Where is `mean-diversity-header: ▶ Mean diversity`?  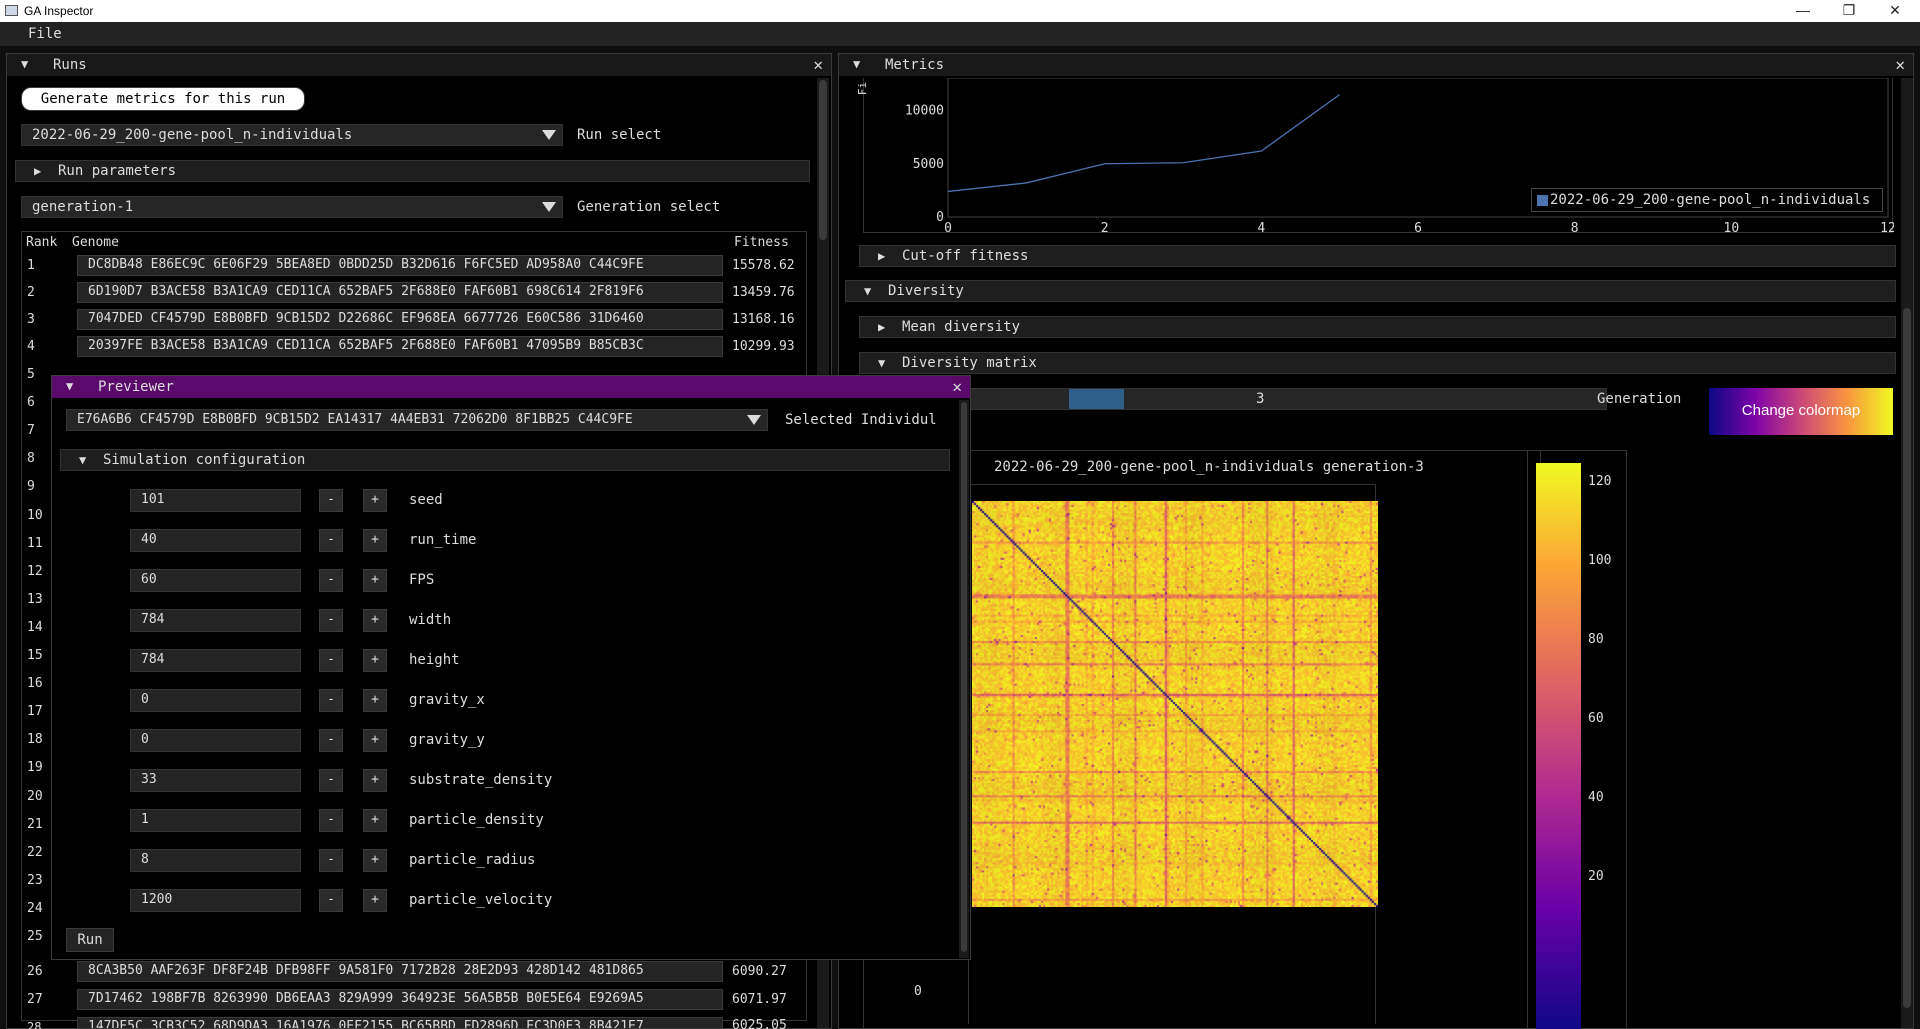 mean-diversity-header: ▶ Mean diversity is located at coordinates (1377, 327).